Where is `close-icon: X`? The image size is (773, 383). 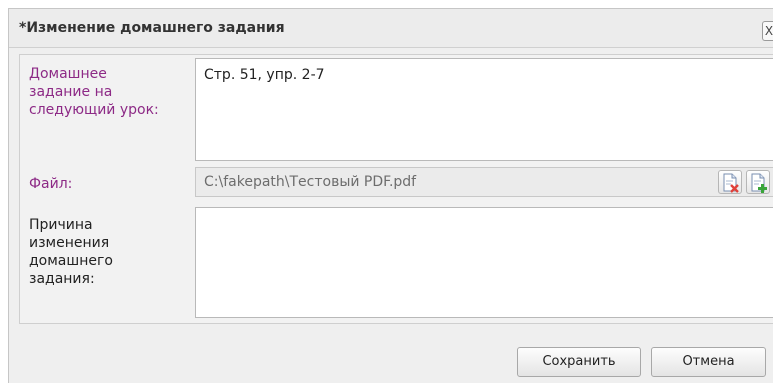
close-icon: X is located at coordinates (768, 31).